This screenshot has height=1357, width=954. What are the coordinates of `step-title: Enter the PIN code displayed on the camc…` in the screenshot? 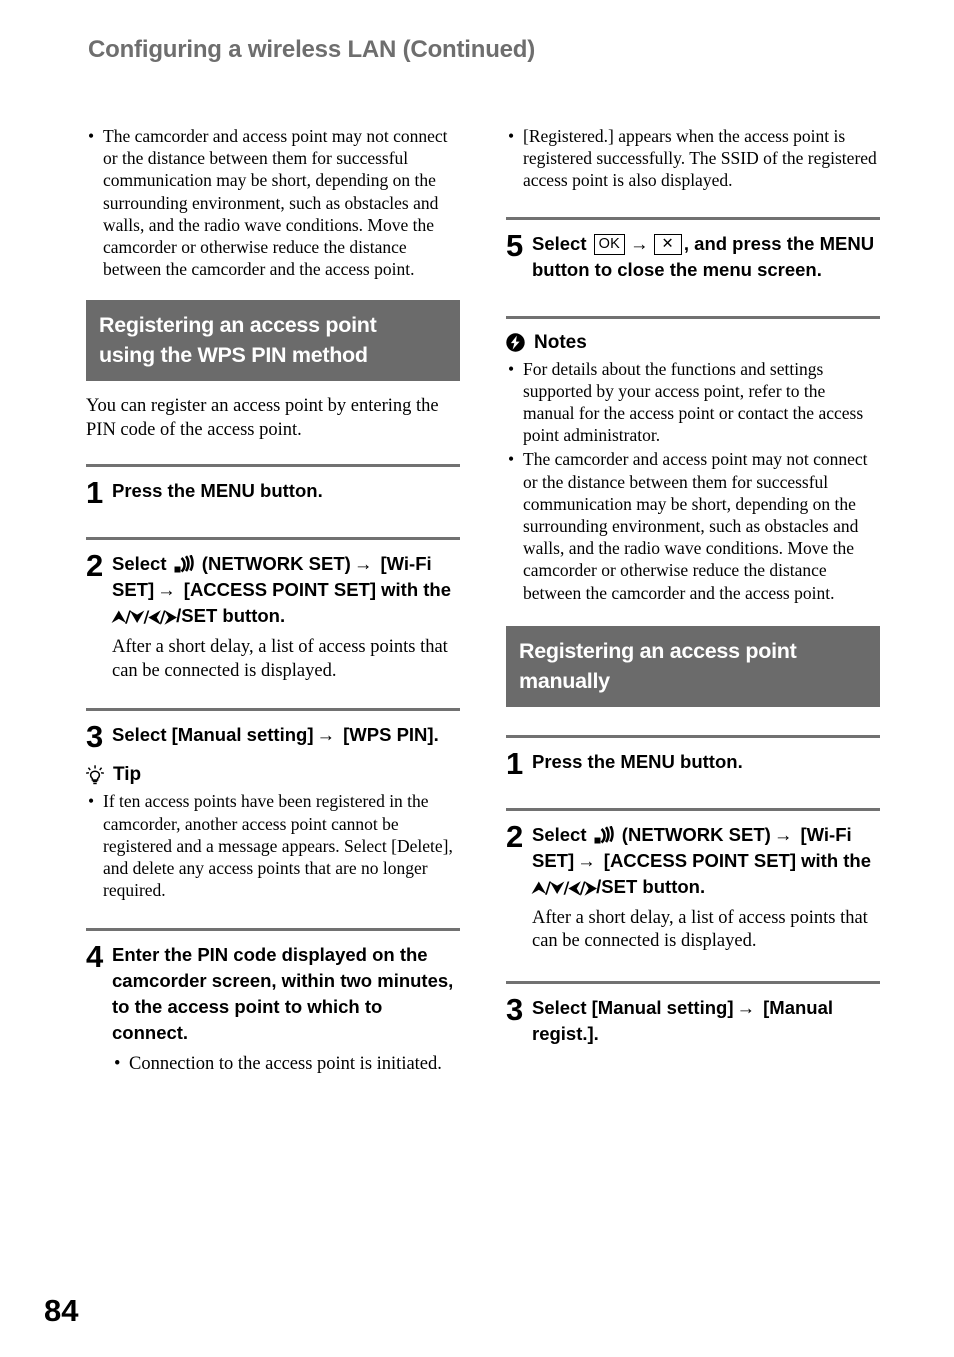 It's located at (283, 994).